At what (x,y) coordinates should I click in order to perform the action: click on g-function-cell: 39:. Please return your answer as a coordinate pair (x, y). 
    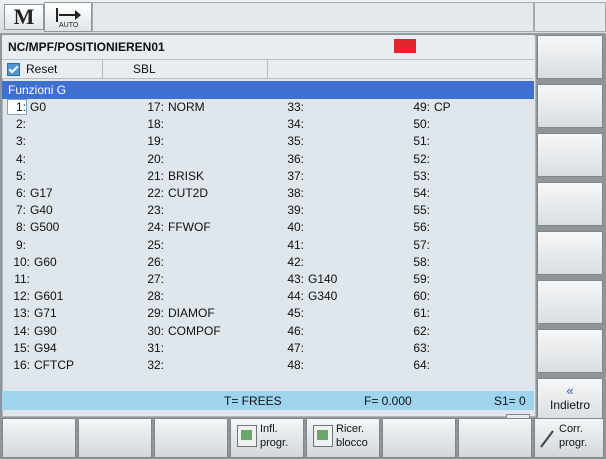
    Looking at the image, I should click on (332, 210).